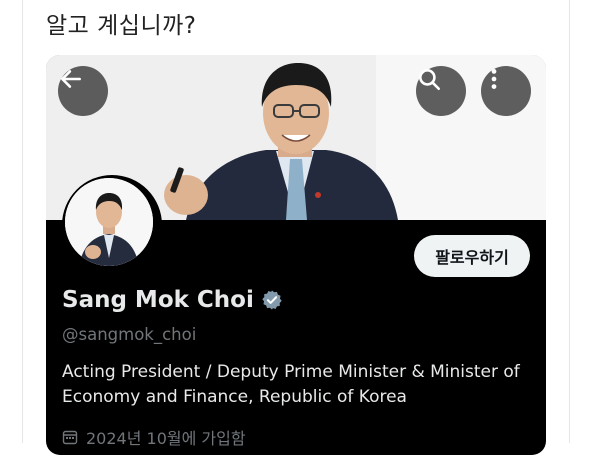 This screenshot has height=455, width=590. Describe the element at coordinates (158, 300) in the screenshot. I see `display-name: Sang Mok Choi` at that location.